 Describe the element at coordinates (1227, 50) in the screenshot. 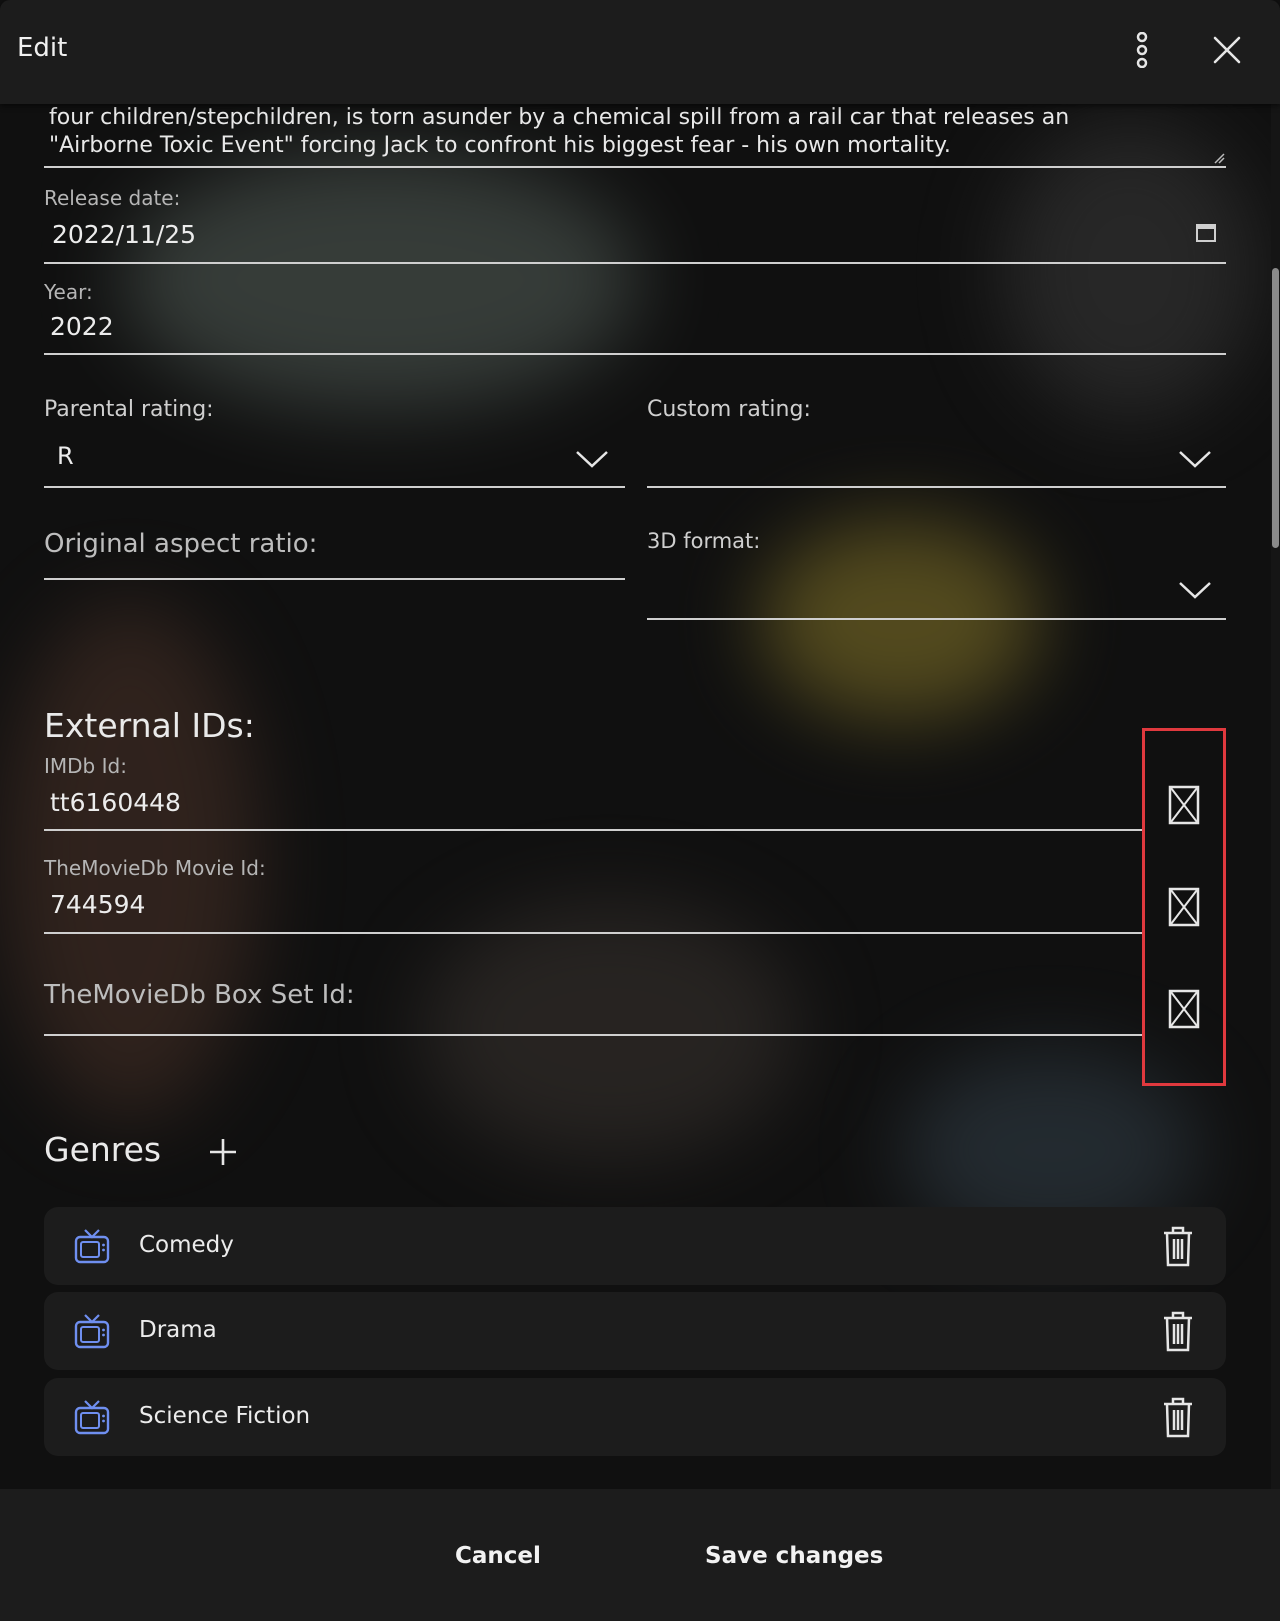

I see `close-icon` at that location.